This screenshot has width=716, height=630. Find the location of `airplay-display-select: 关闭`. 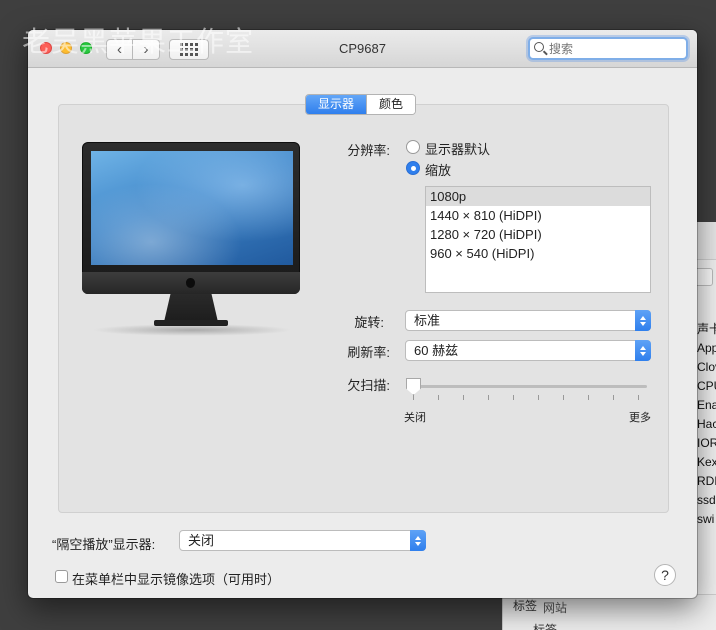

airplay-display-select: 关闭 is located at coordinates (302, 540).